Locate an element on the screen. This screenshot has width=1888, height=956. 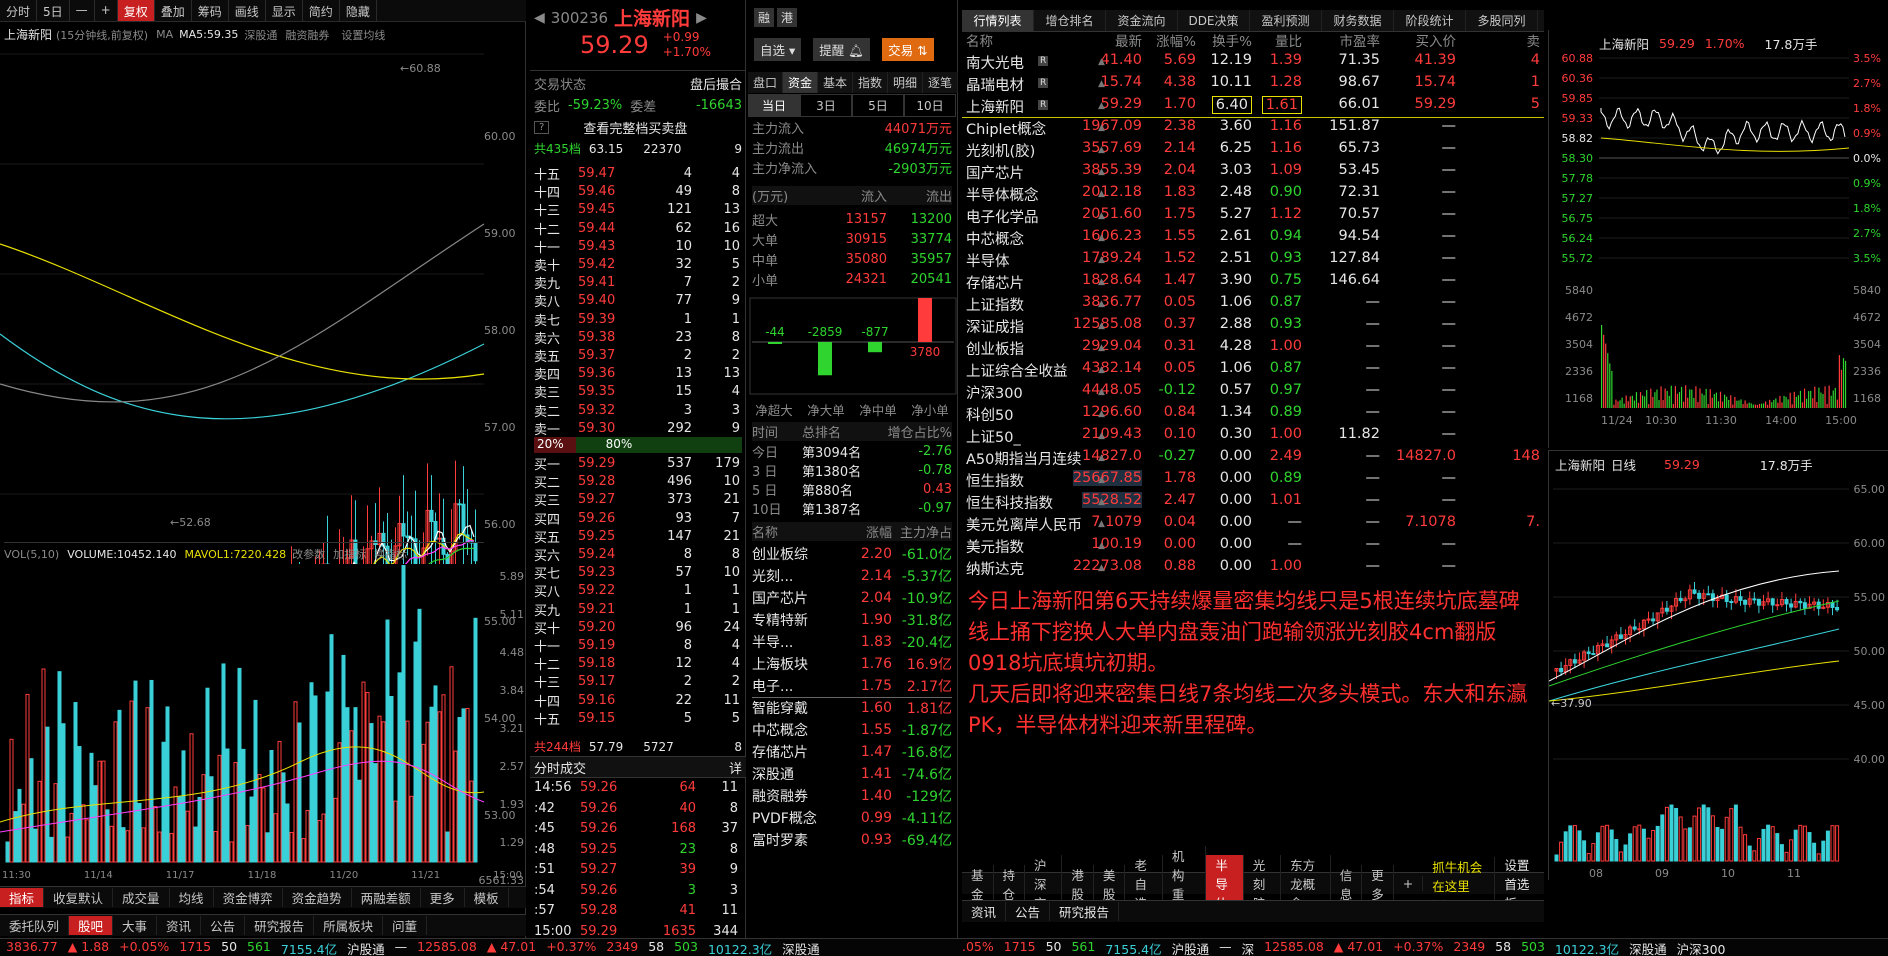
alert-button: 提醒 🔔︎ is located at coordinates (842, 49).